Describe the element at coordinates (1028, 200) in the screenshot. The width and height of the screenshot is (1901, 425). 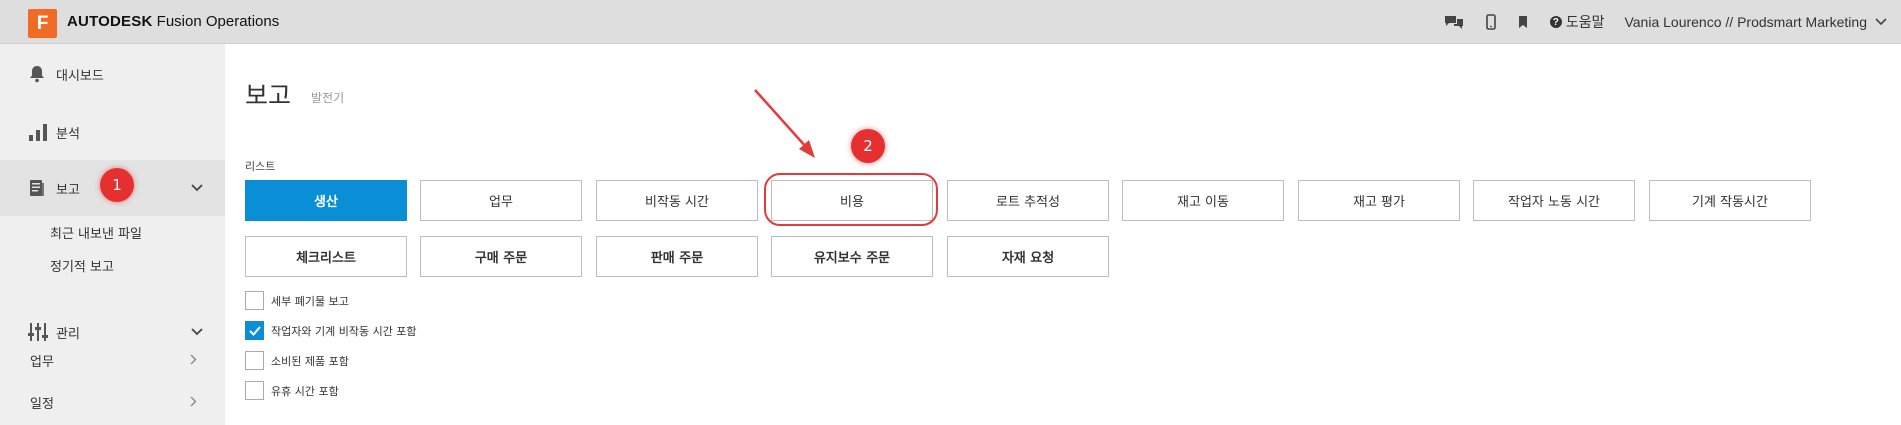
I see `report-button-lot-traceability: 로트 추적성` at that location.